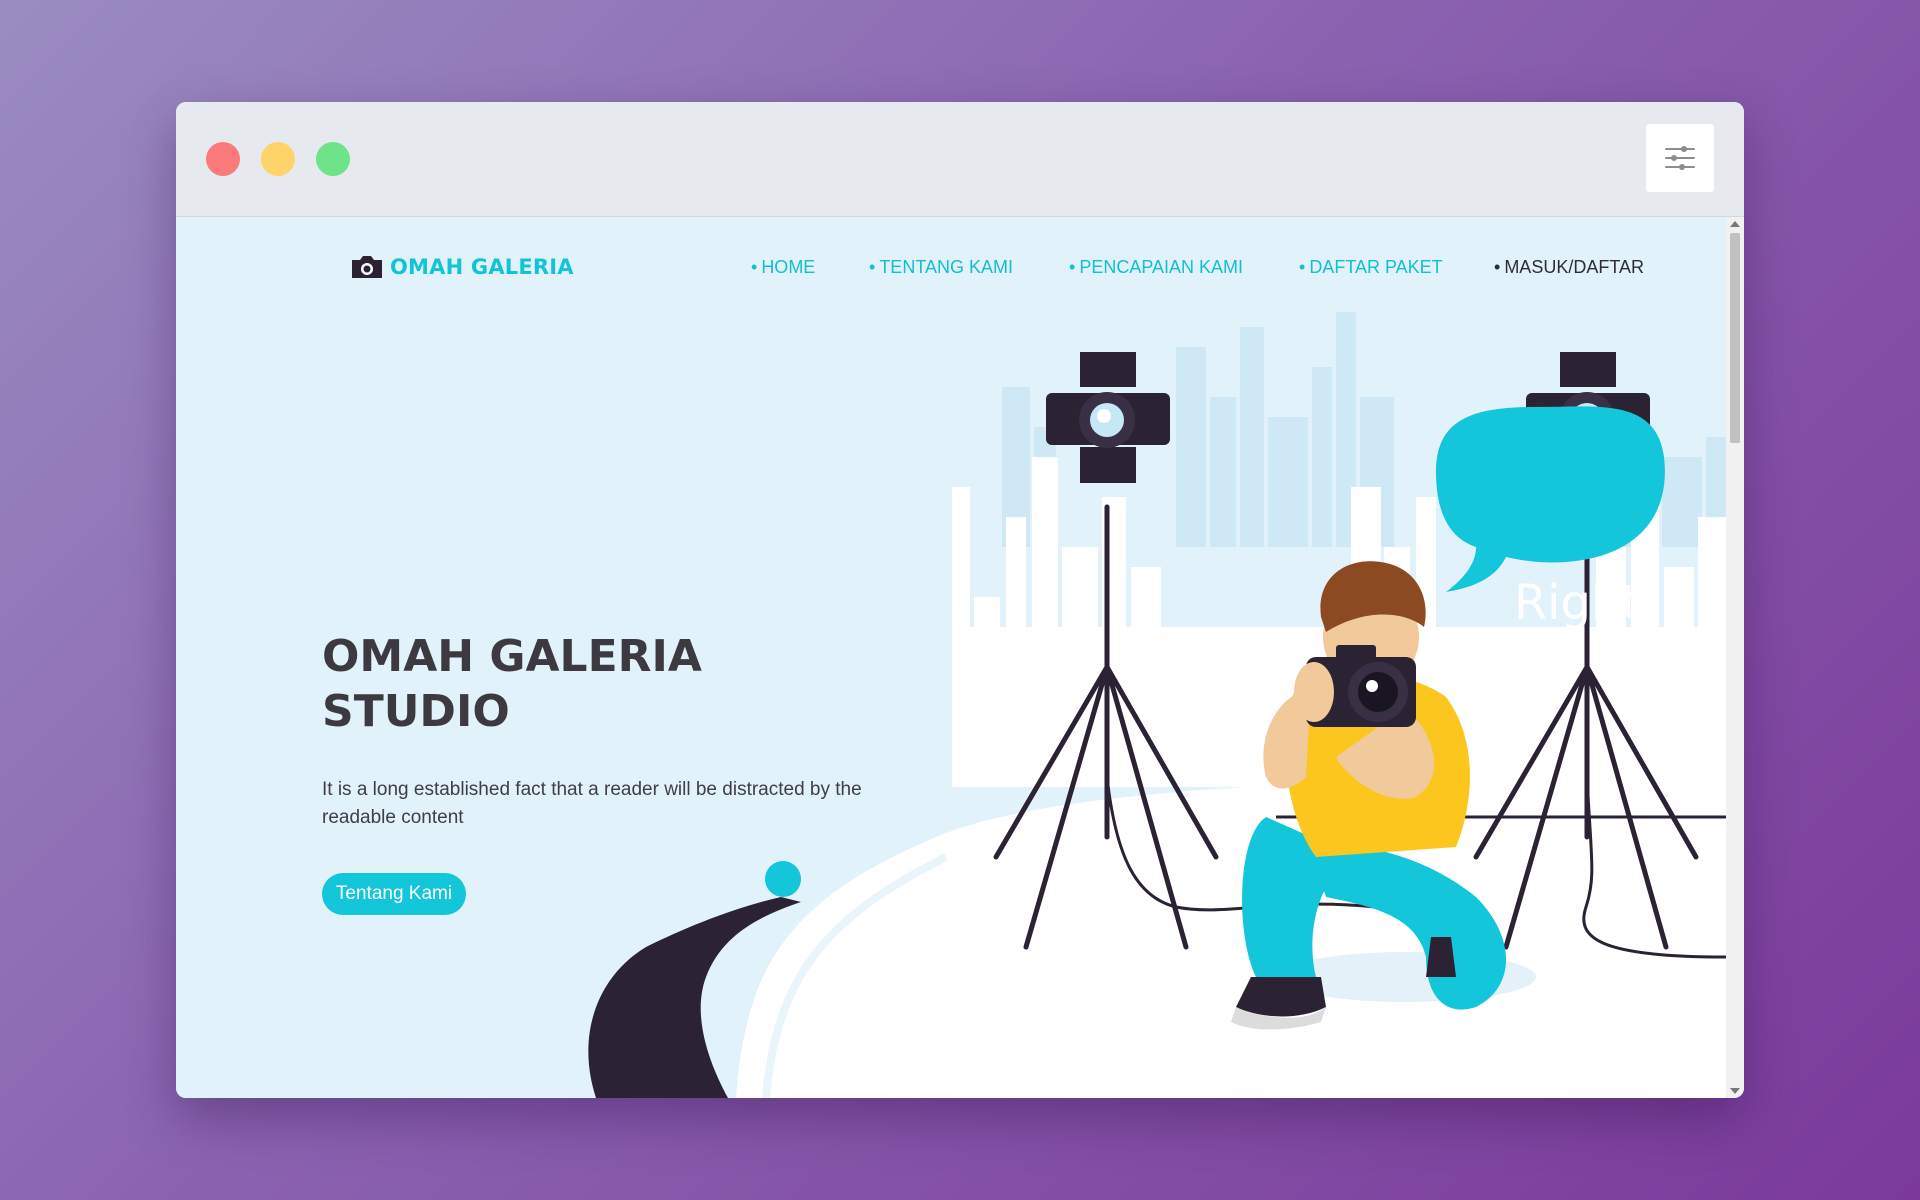 This screenshot has height=1200, width=1920. I want to click on sliders-icon, so click(1680, 158).